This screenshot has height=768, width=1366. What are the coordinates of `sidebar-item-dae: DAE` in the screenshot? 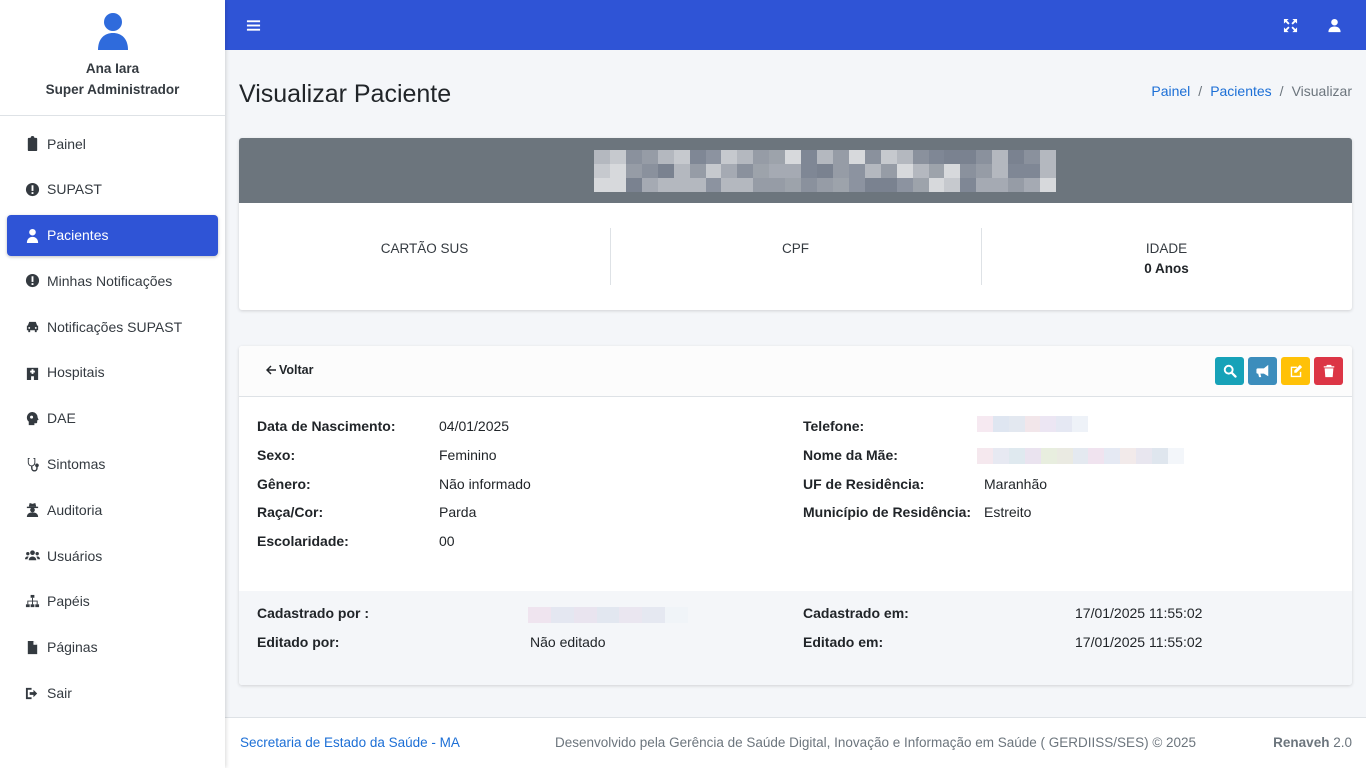 It's located at (112, 418).